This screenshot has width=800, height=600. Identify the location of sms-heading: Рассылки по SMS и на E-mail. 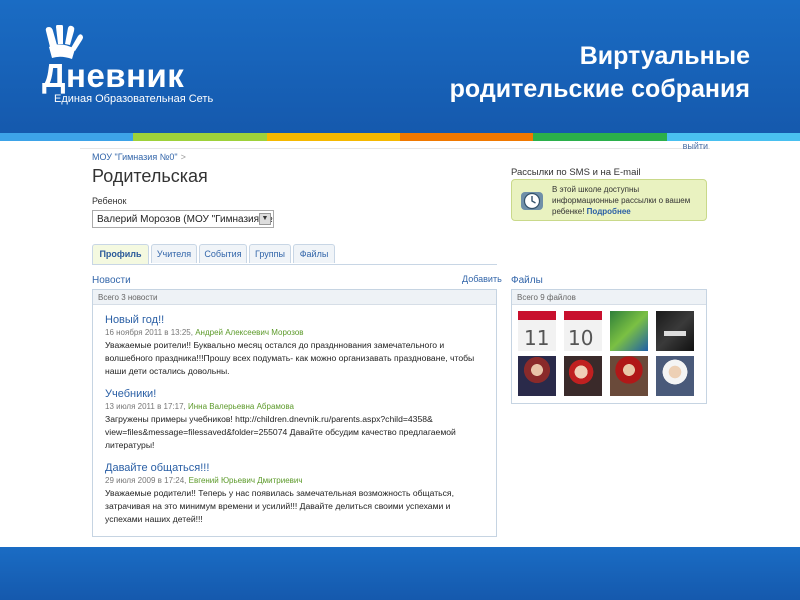
(576, 172).